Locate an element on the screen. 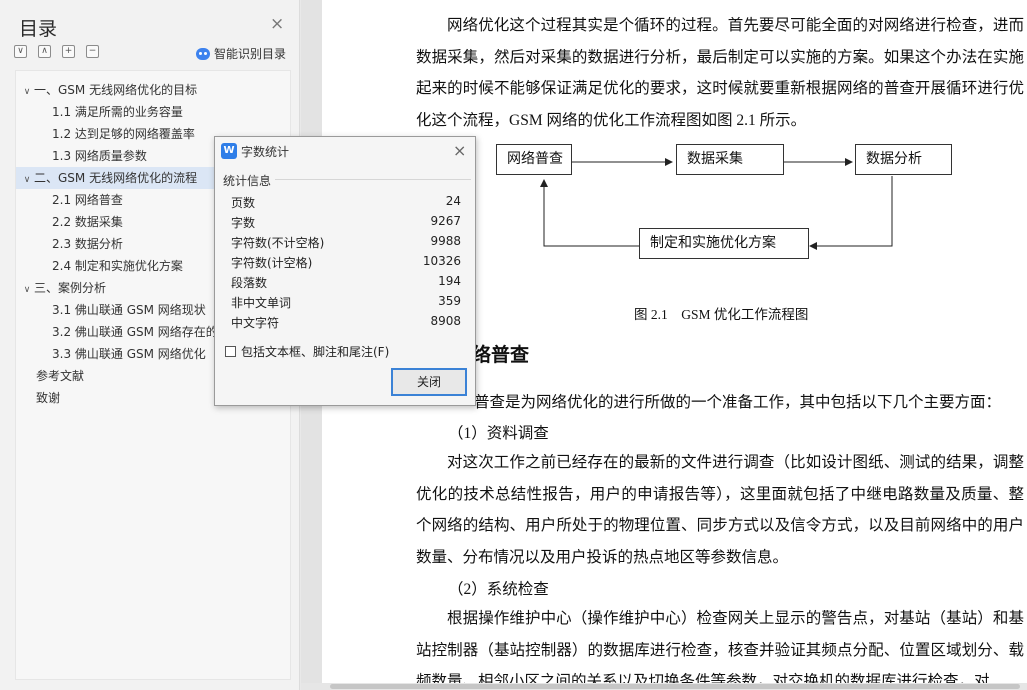  toc-item-2-4: 2.4 制定和实施优化方案 is located at coordinates (117, 266).